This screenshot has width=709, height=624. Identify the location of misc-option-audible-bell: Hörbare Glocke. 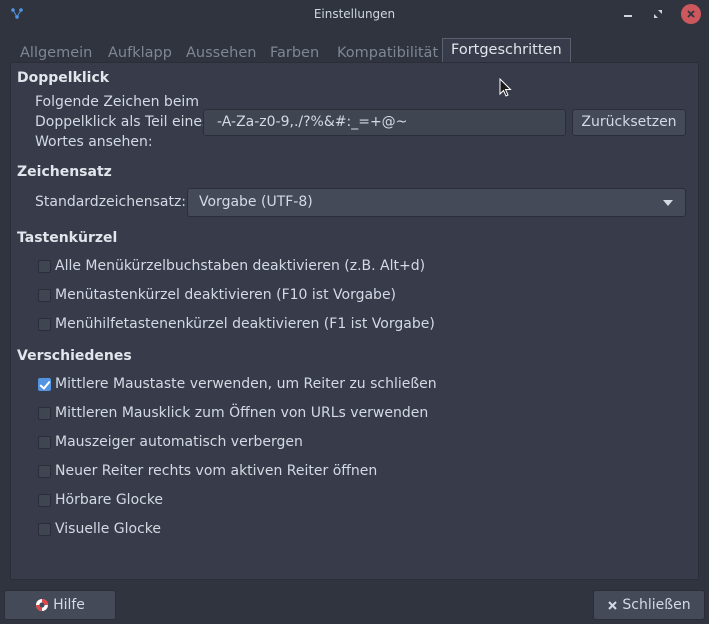
(100, 500).